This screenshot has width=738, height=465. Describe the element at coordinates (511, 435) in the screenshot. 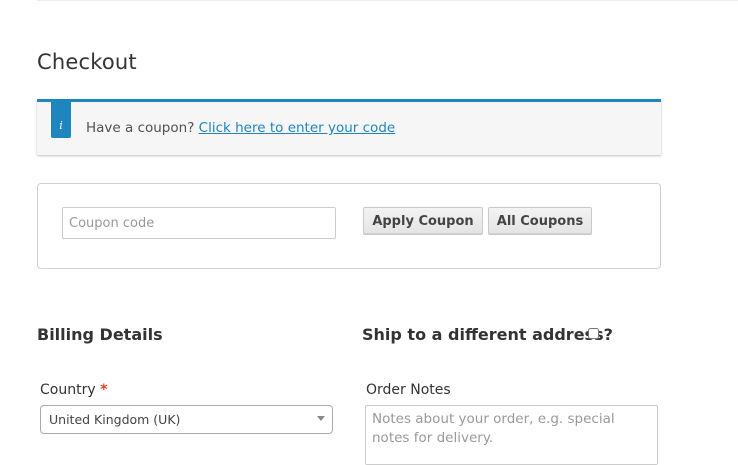

I see `order-notes-textarea` at that location.